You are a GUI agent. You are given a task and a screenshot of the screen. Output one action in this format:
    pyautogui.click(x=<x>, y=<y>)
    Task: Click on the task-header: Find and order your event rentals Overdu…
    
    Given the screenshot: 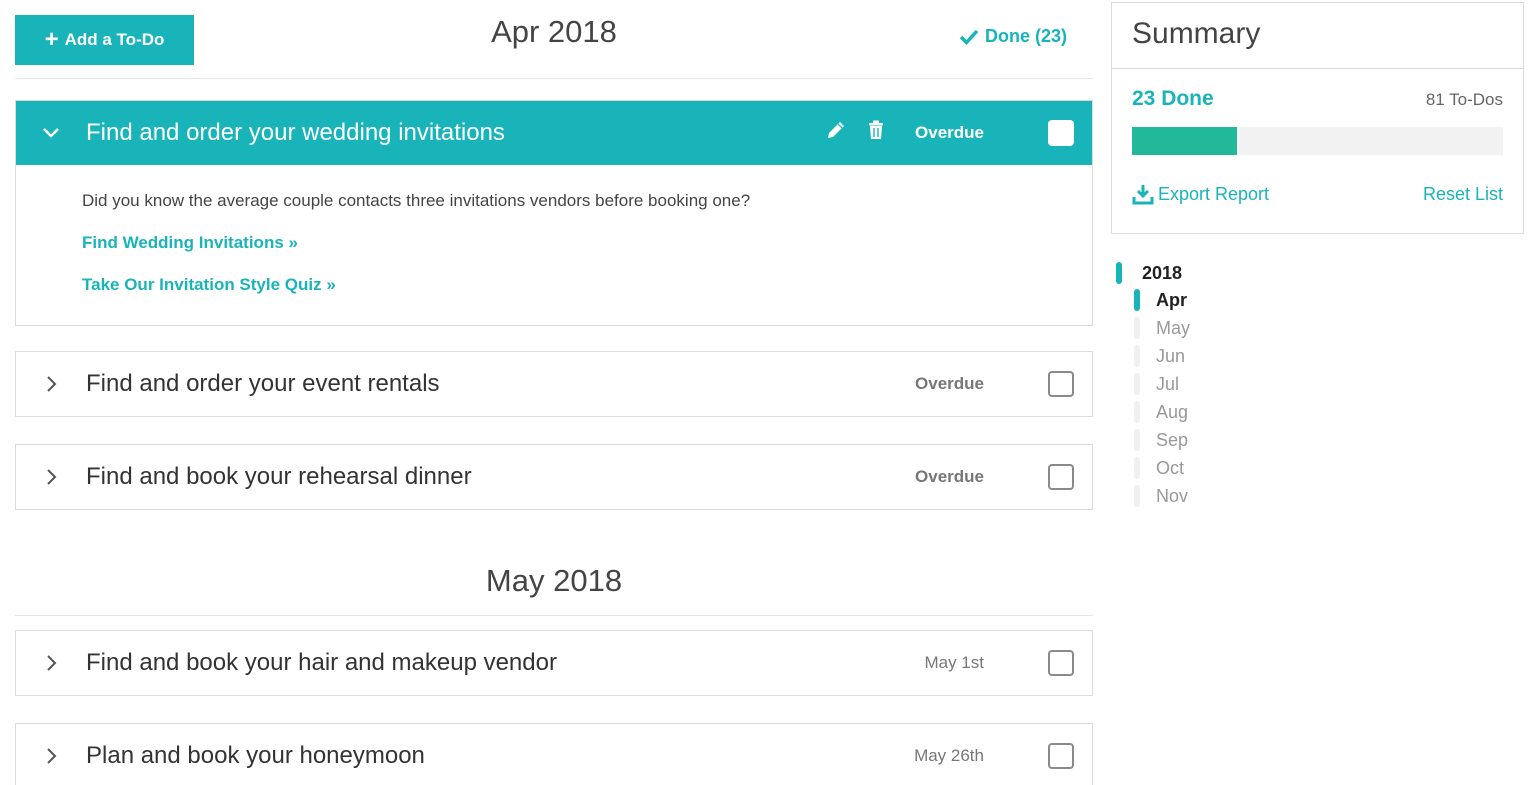 What is the action you would take?
    pyautogui.click(x=554, y=384)
    